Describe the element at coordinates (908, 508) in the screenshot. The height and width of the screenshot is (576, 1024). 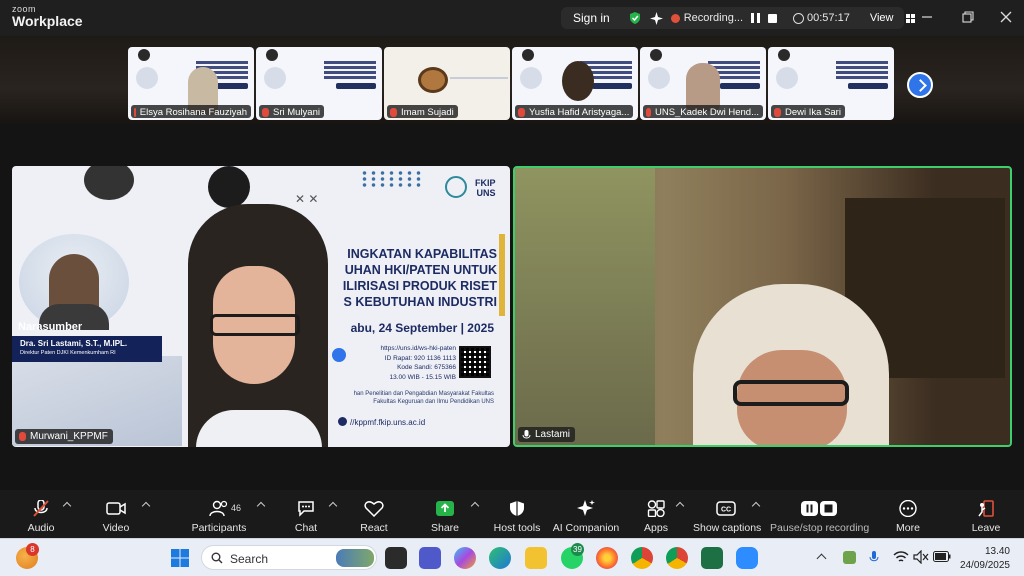
I see `more-ellipsis-icon` at that location.